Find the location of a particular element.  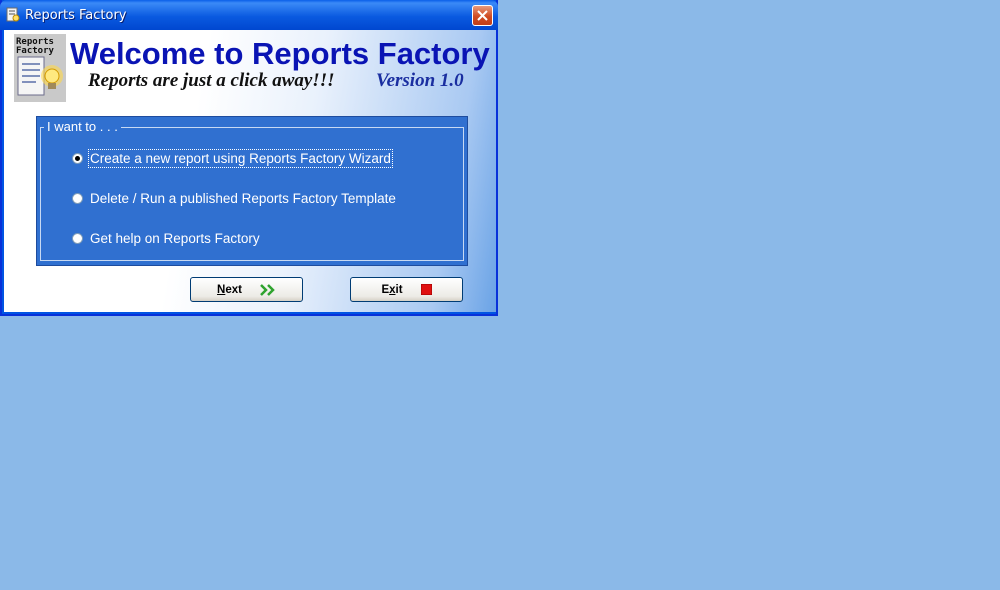

exit-label: Exit is located at coordinates (392, 289).